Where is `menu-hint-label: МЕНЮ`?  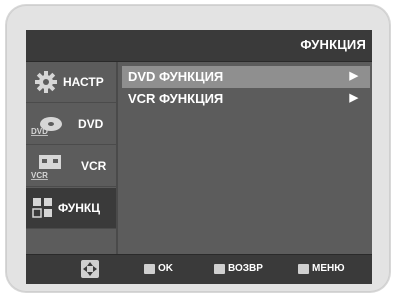 menu-hint-label: МЕНЮ is located at coordinates (328, 268).